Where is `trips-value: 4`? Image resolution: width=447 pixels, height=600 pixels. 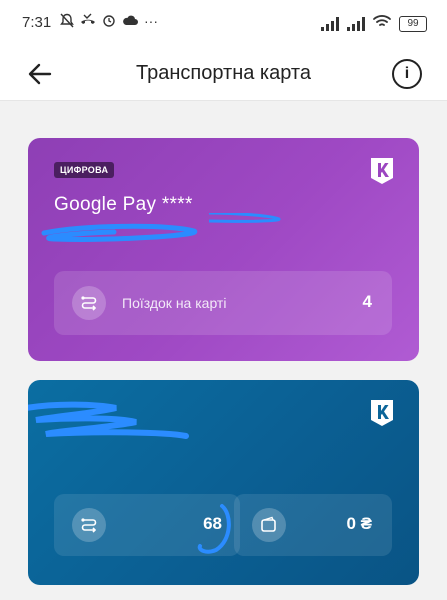 trips-value: 4 is located at coordinates (367, 301).